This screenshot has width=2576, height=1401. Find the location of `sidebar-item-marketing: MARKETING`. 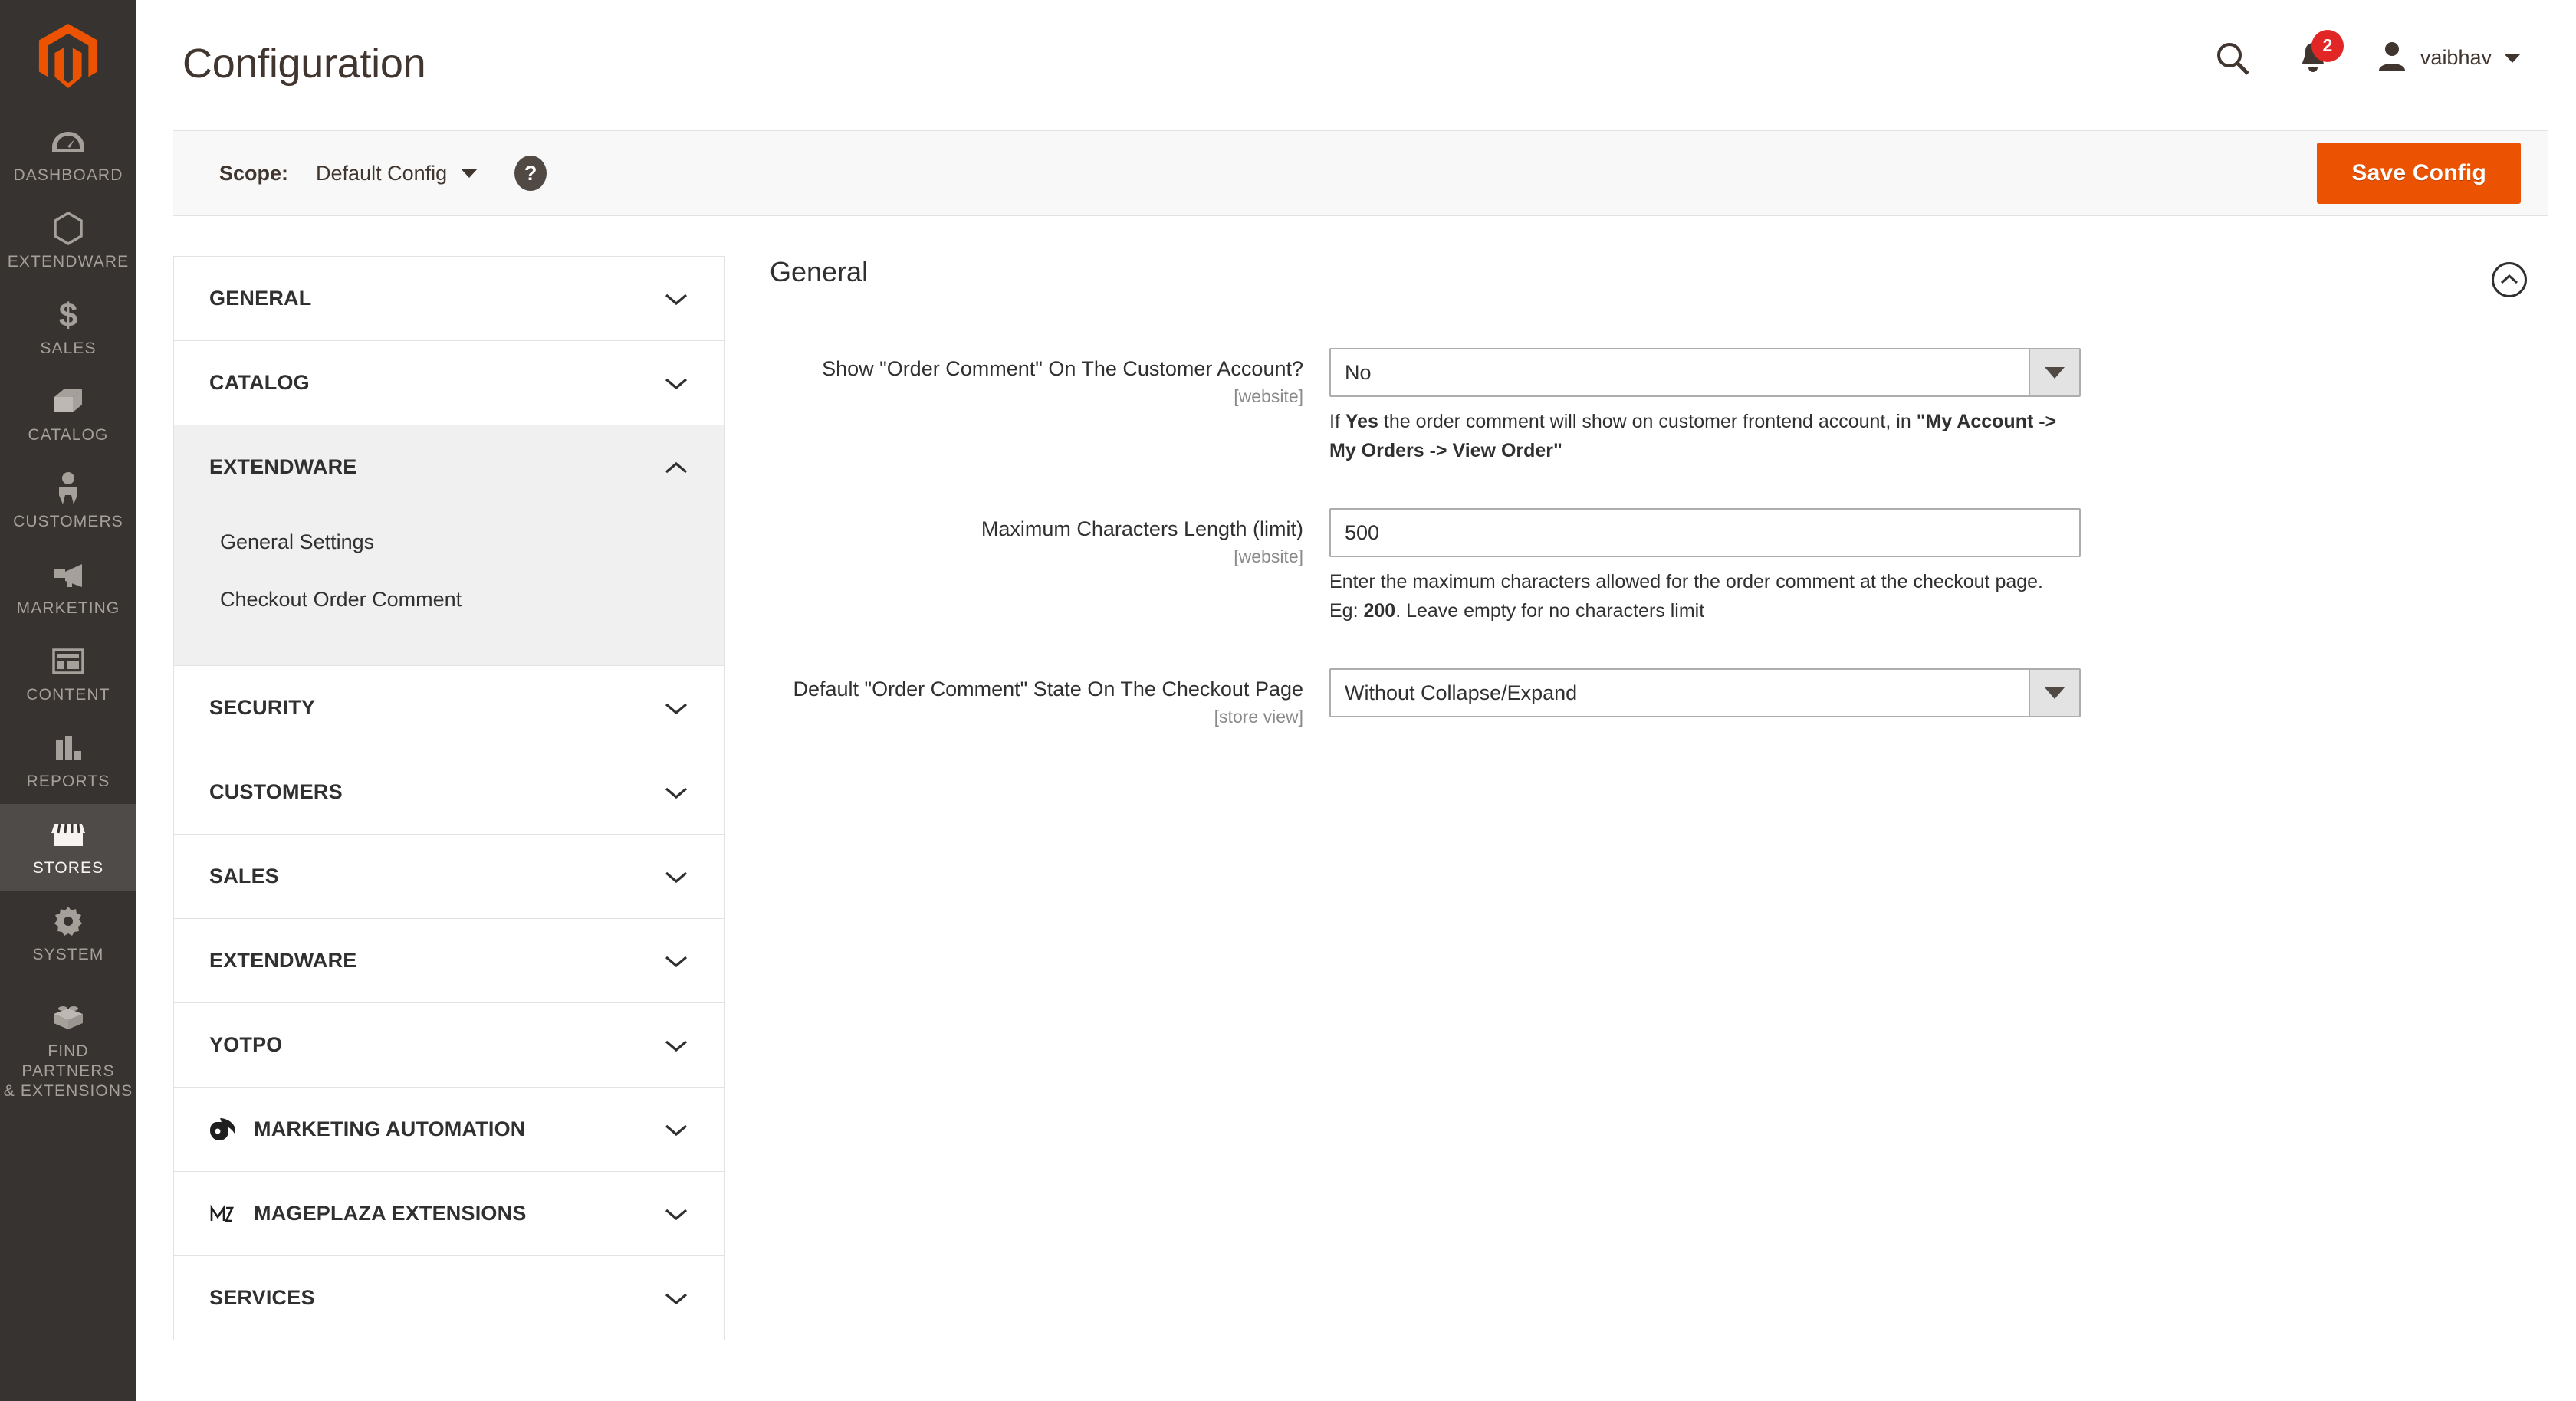

sidebar-item-marketing: MARKETING is located at coordinates (68, 587).